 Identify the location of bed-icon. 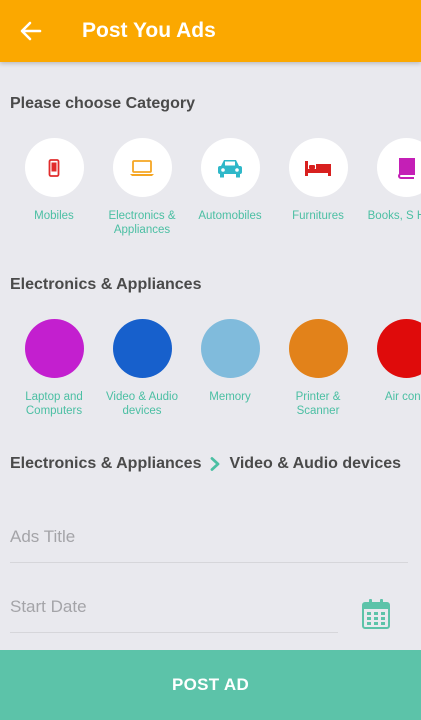
(318, 168).